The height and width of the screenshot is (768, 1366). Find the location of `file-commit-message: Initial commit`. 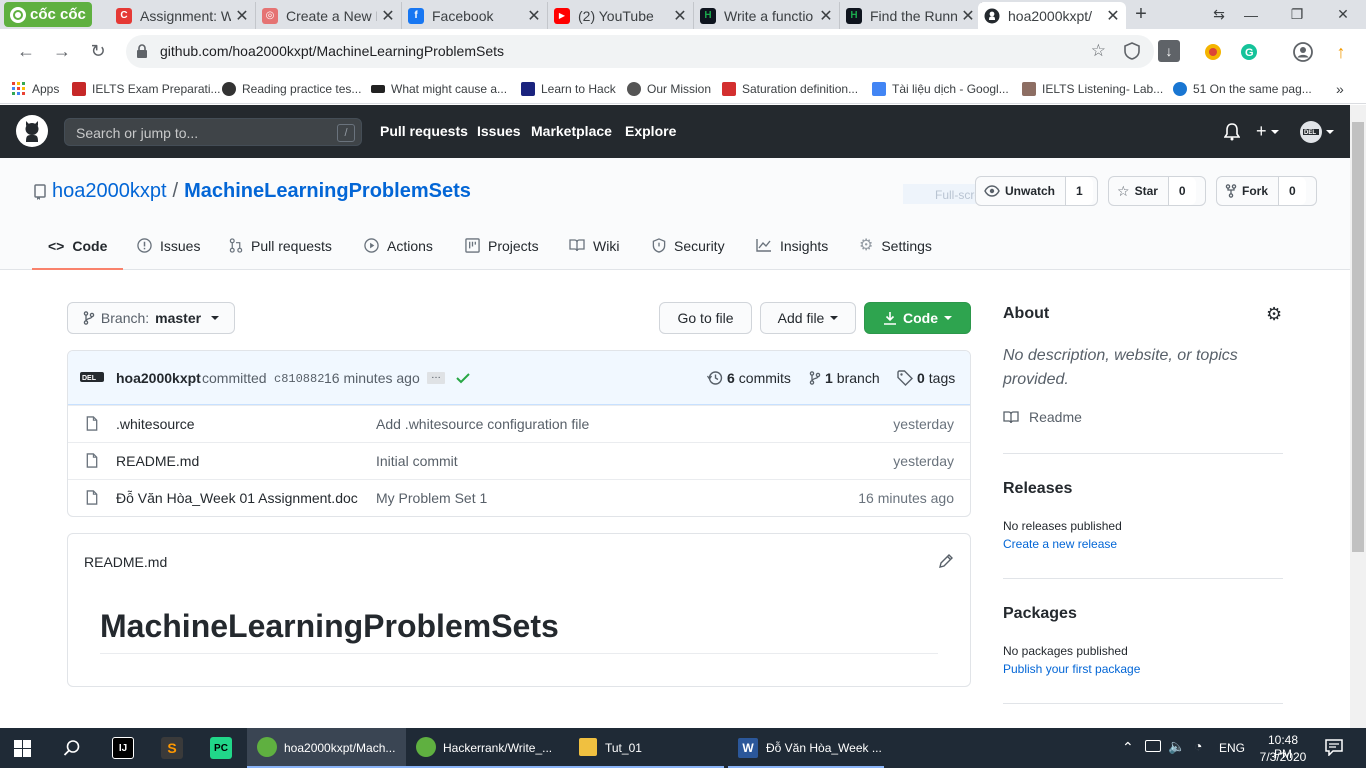

file-commit-message: Initial commit is located at coordinates (417, 461).